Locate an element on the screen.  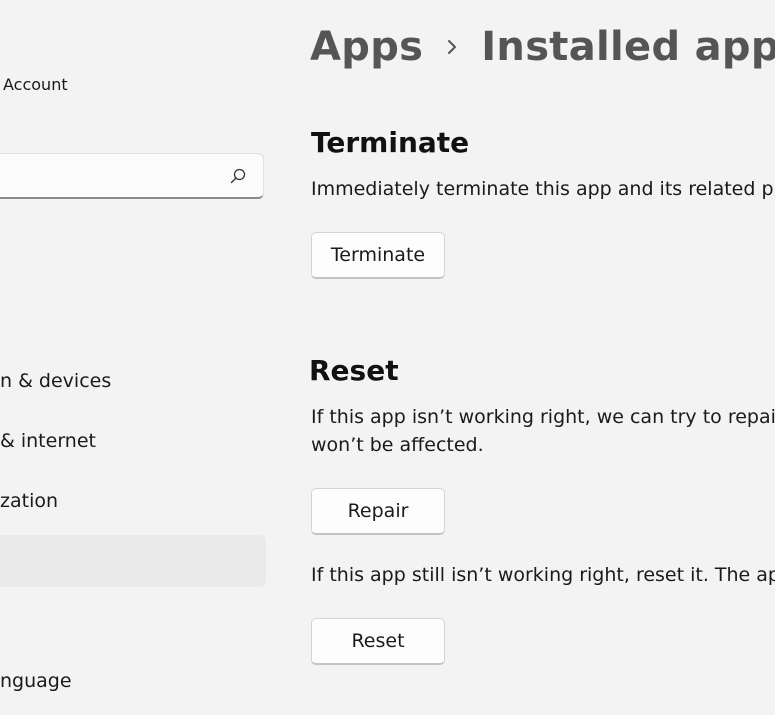
sidebar-item-bluetooth-devices: n & devices is located at coordinates (55, 381).